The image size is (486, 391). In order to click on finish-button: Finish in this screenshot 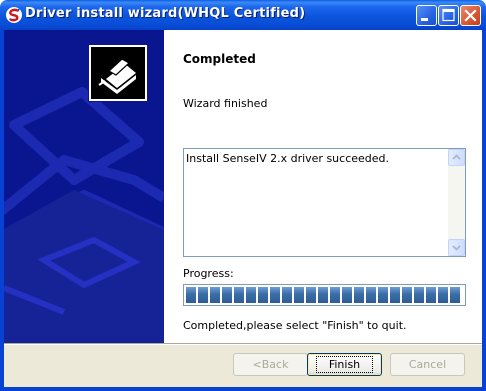, I will do `click(344, 364)`.